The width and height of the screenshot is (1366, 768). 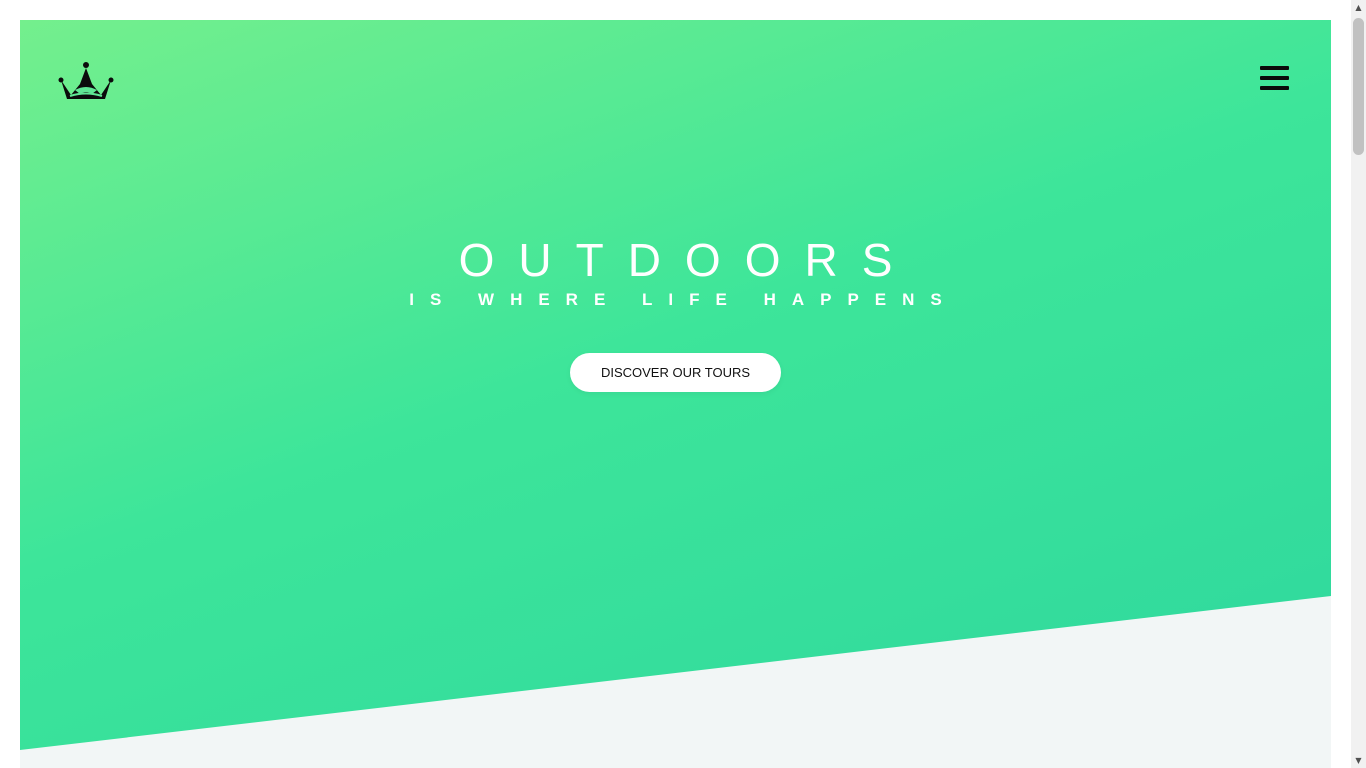 I want to click on hamburger-menu-button, so click(x=1275, y=78).